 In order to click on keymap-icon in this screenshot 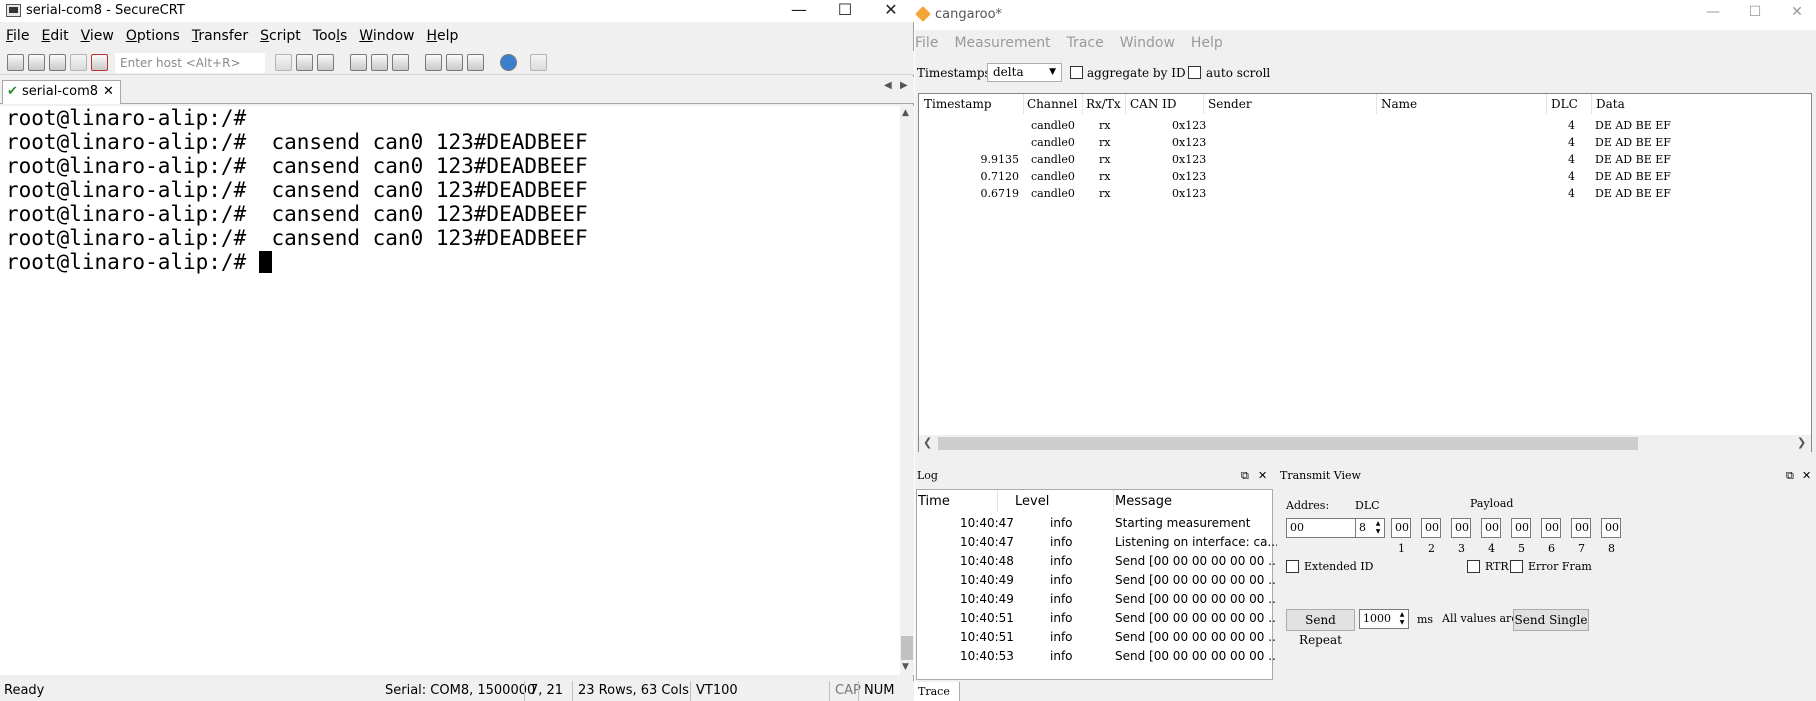, I will do `click(475, 62)`.